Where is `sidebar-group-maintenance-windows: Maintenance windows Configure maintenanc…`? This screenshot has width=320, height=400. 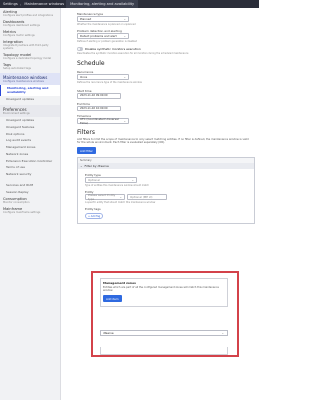 sidebar-group-maintenance-windows: Maintenance windows Configure maintenanc… is located at coordinates (30, 79).